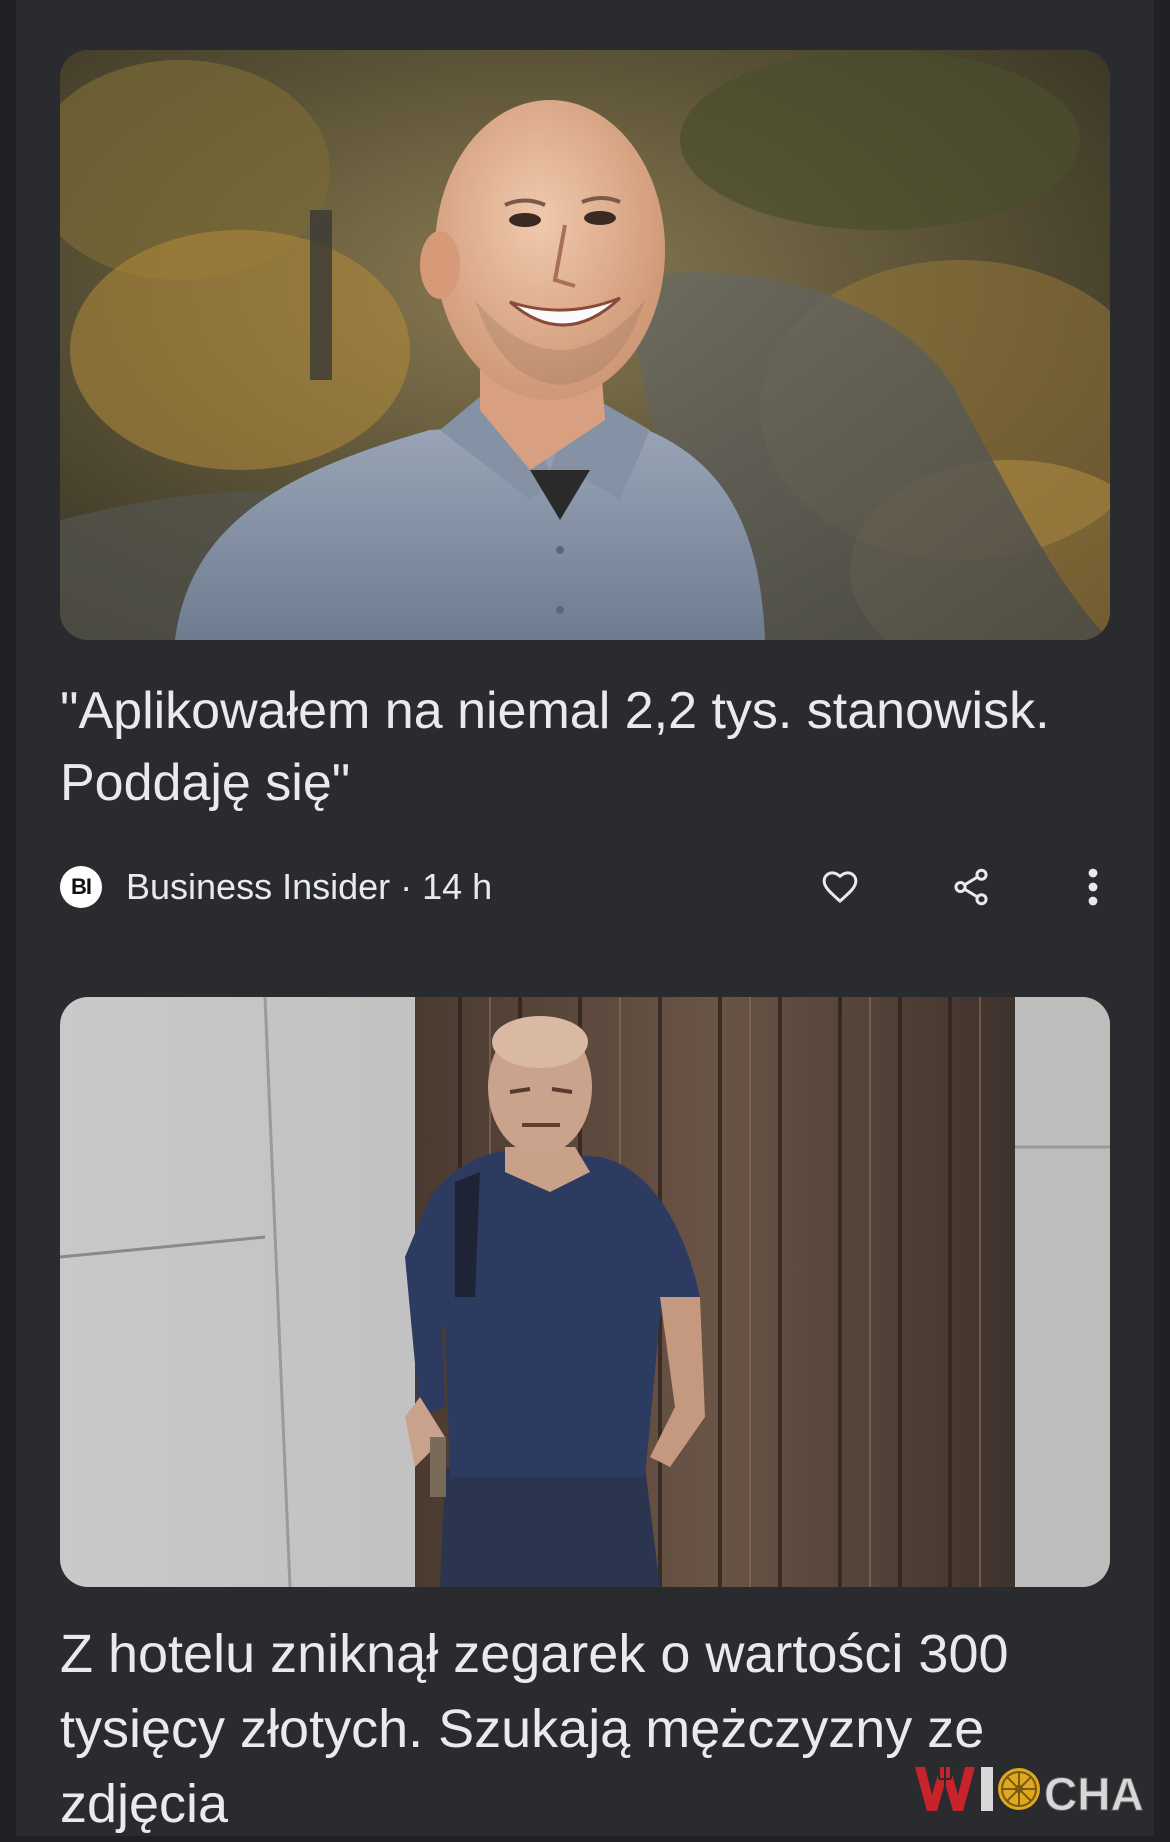  Describe the element at coordinates (585, 887) in the screenshot. I see `article-meta-row: BI Business Insider · 14 h` at that location.